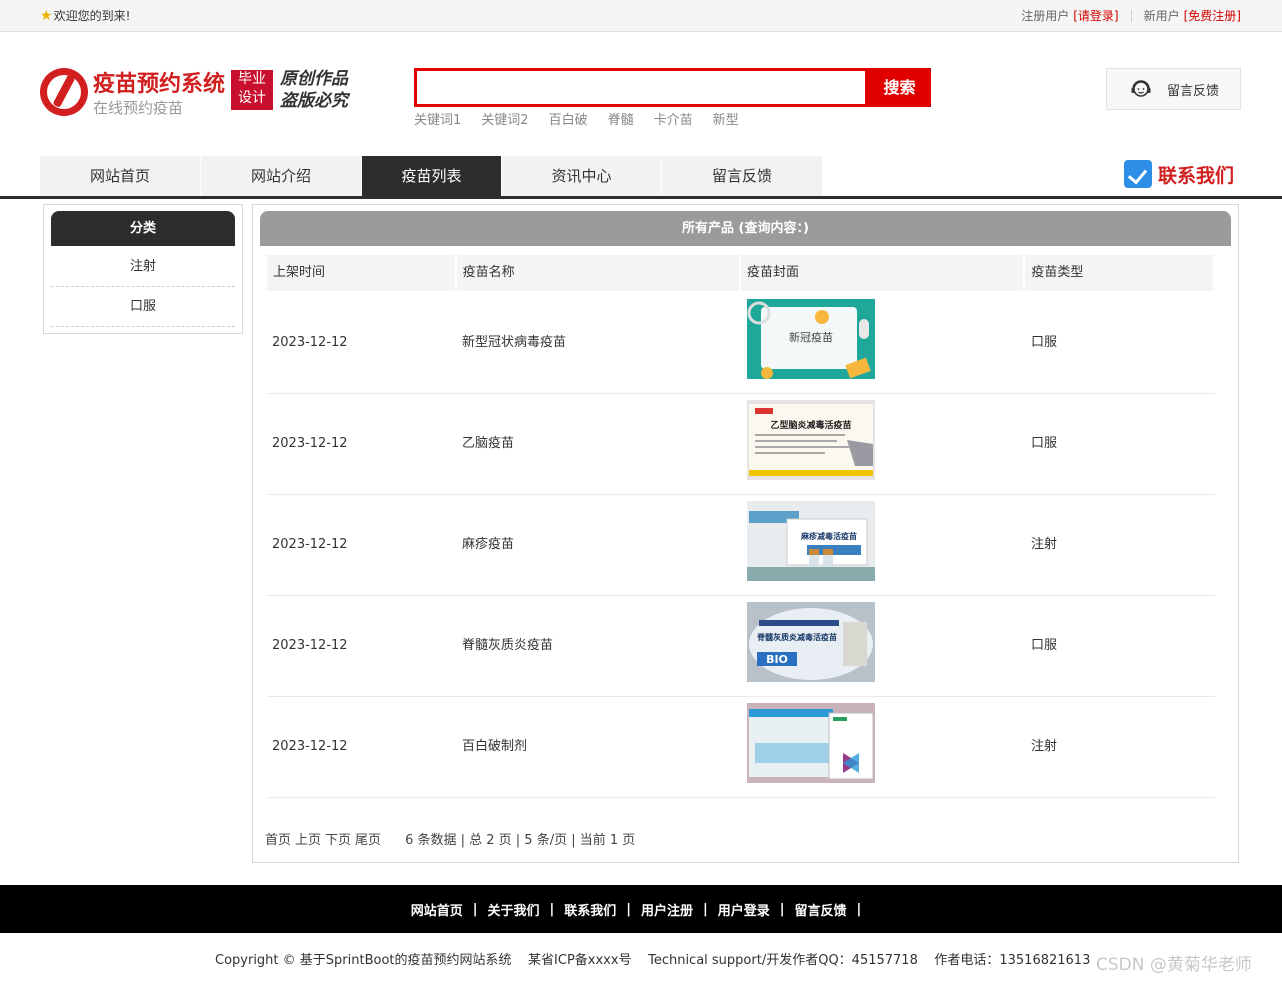  What do you see at coordinates (1193, 91) in the screenshot?
I see `feedback-button-label: 留言反馈` at bounding box center [1193, 91].